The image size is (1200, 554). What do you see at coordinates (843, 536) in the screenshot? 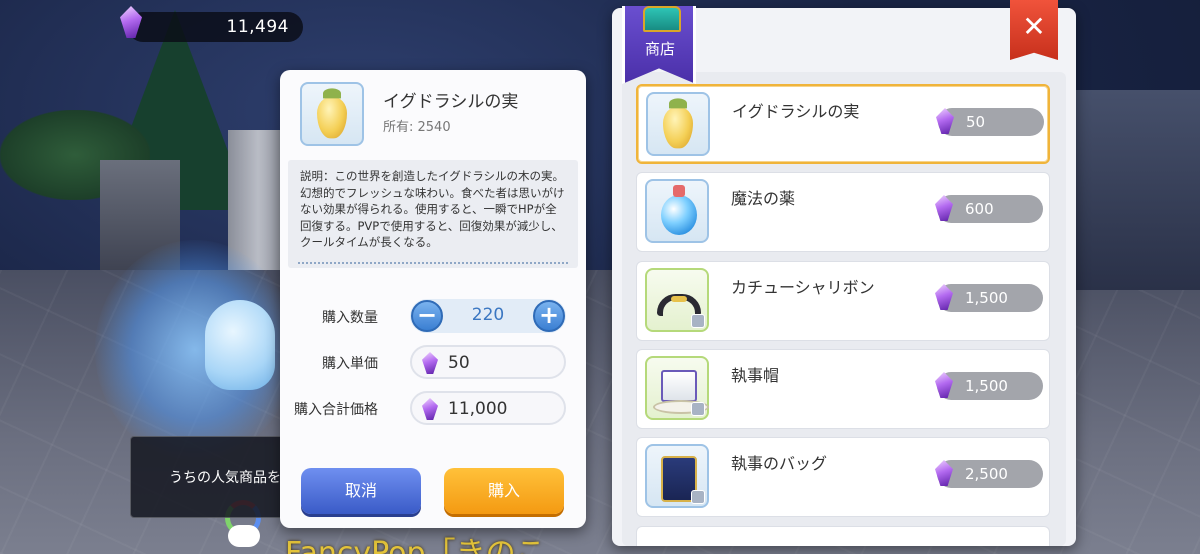
I see `shop-item-row-partial` at bounding box center [843, 536].